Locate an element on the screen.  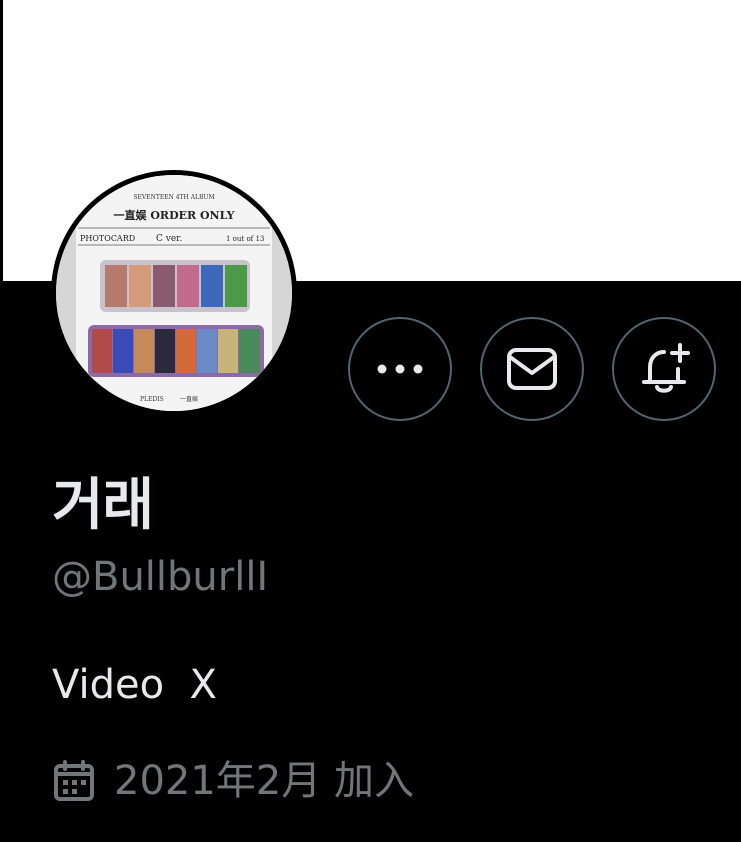
joined-date-row: 2021年2月 加入 is located at coordinates (233, 781).